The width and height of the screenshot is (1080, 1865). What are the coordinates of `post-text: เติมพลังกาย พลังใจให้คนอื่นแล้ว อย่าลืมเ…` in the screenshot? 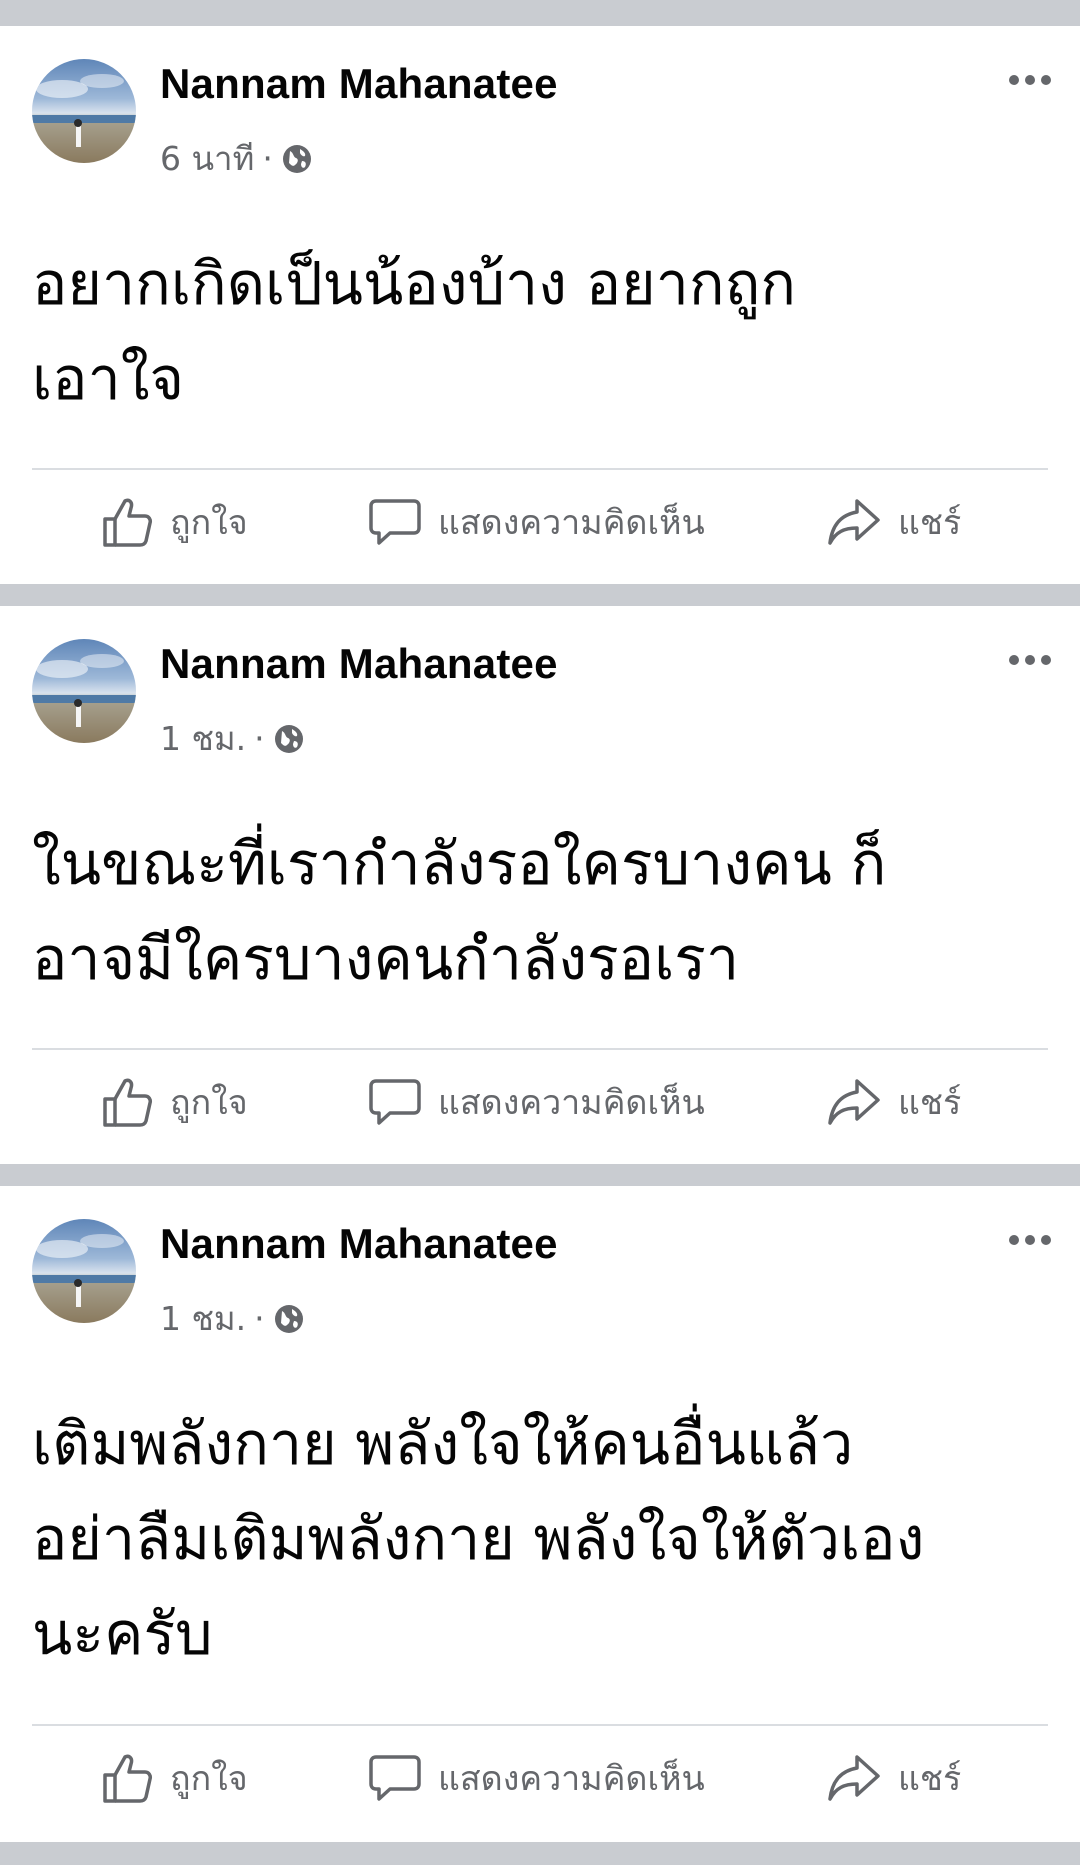 It's located at (478, 1538).